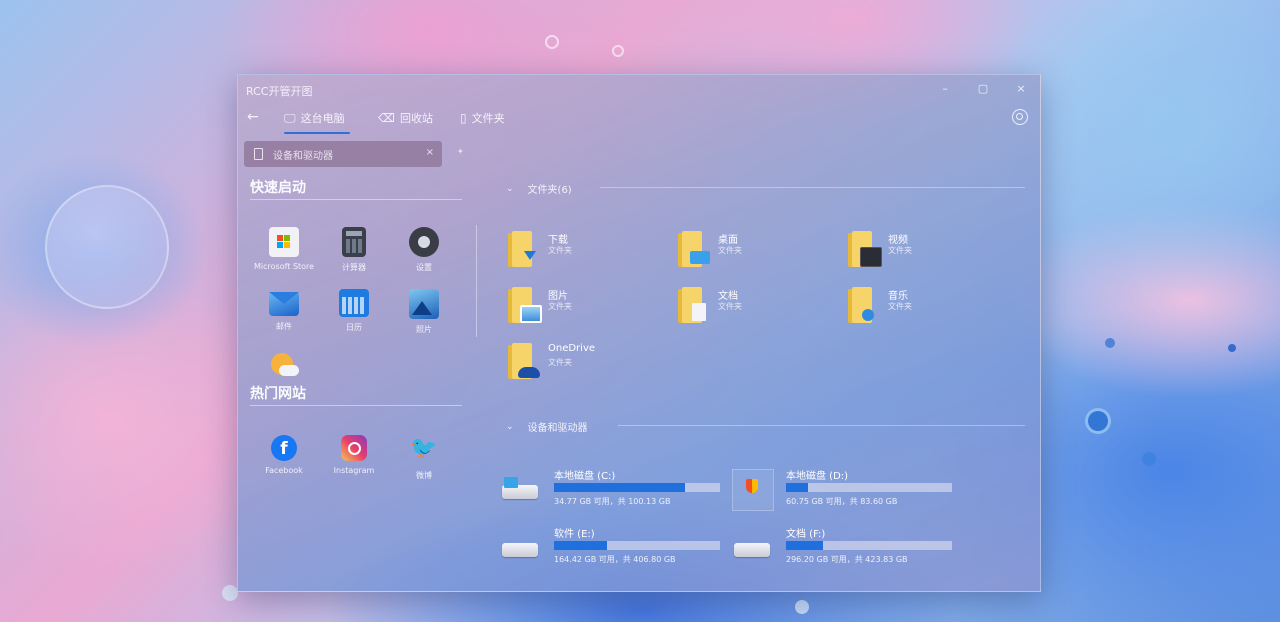 The width and height of the screenshot is (1280, 622). Describe the element at coordinates (482, 118) in the screenshot. I see `tab-folder: ▯ 文件夹` at that location.